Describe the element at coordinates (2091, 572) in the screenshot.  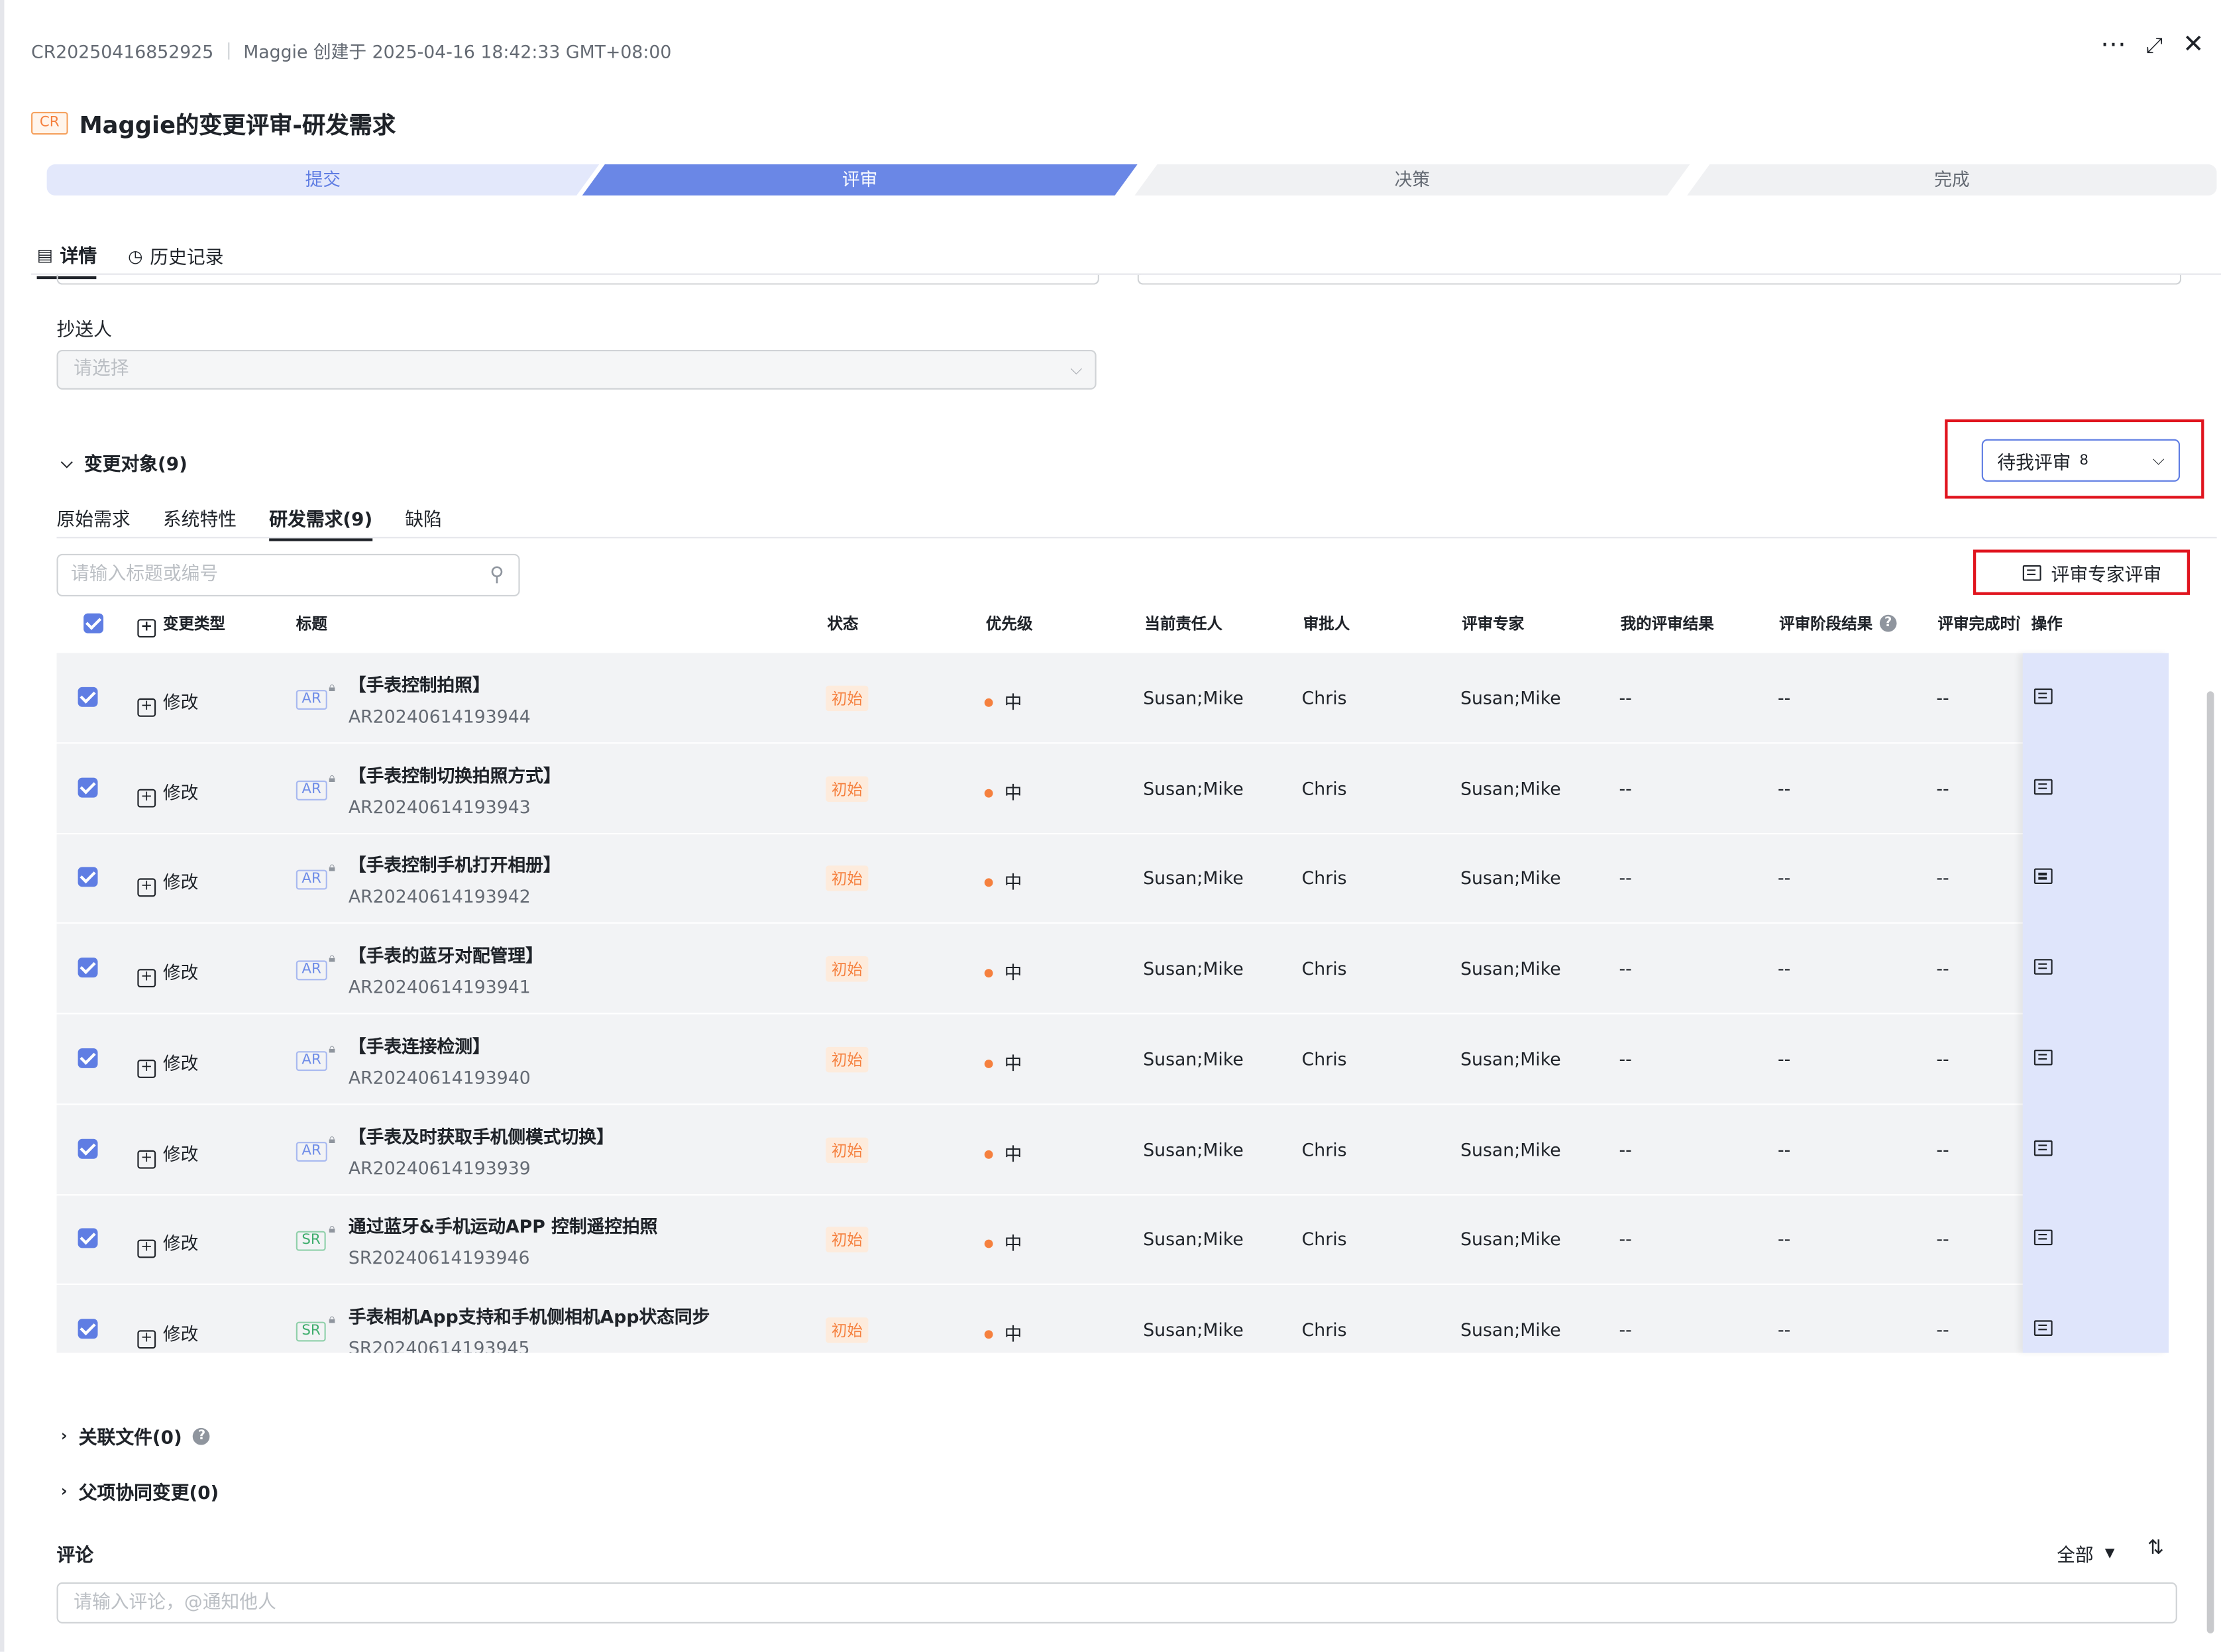
I see `expert-review-button: 评审专家评审` at that location.